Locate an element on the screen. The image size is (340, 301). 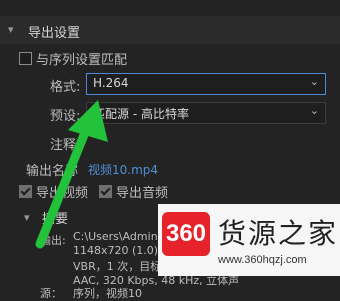
arrow-head is located at coordinates (88, 121).